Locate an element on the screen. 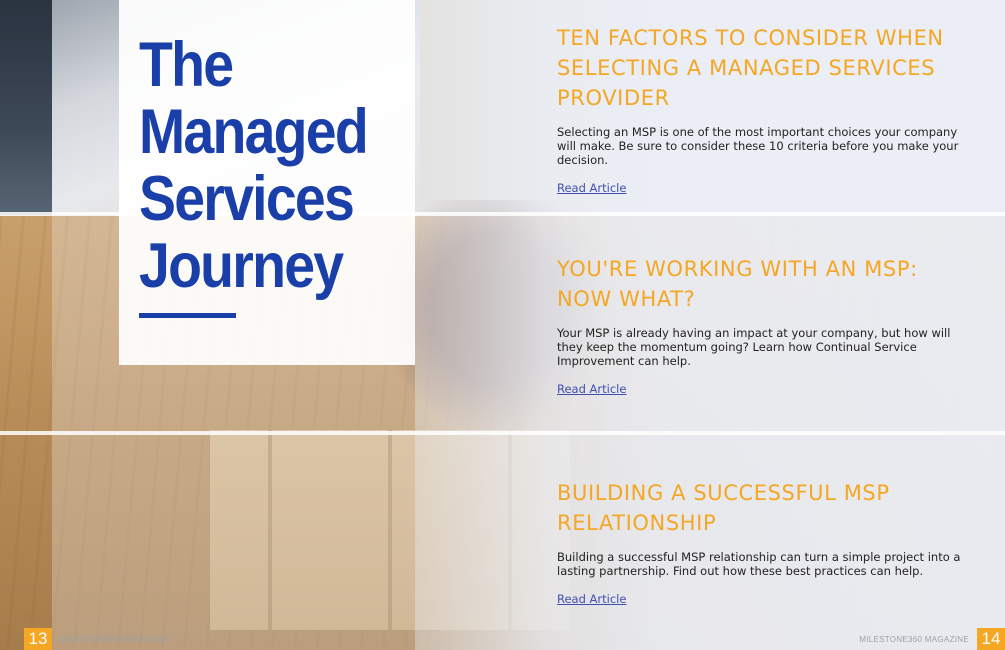 The height and width of the screenshot is (650, 1005). title-underline is located at coordinates (187, 315).